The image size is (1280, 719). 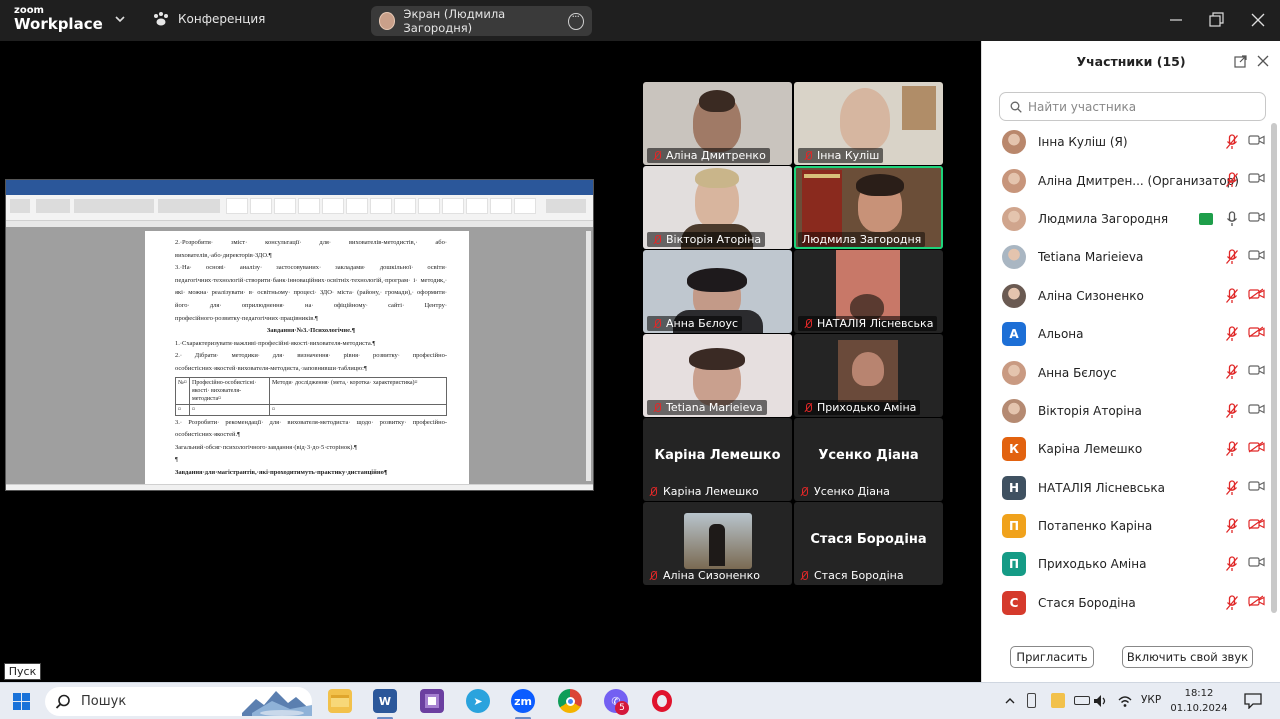 I want to click on participant-row: Tetiana Marieieva, so click(x=1126, y=257).